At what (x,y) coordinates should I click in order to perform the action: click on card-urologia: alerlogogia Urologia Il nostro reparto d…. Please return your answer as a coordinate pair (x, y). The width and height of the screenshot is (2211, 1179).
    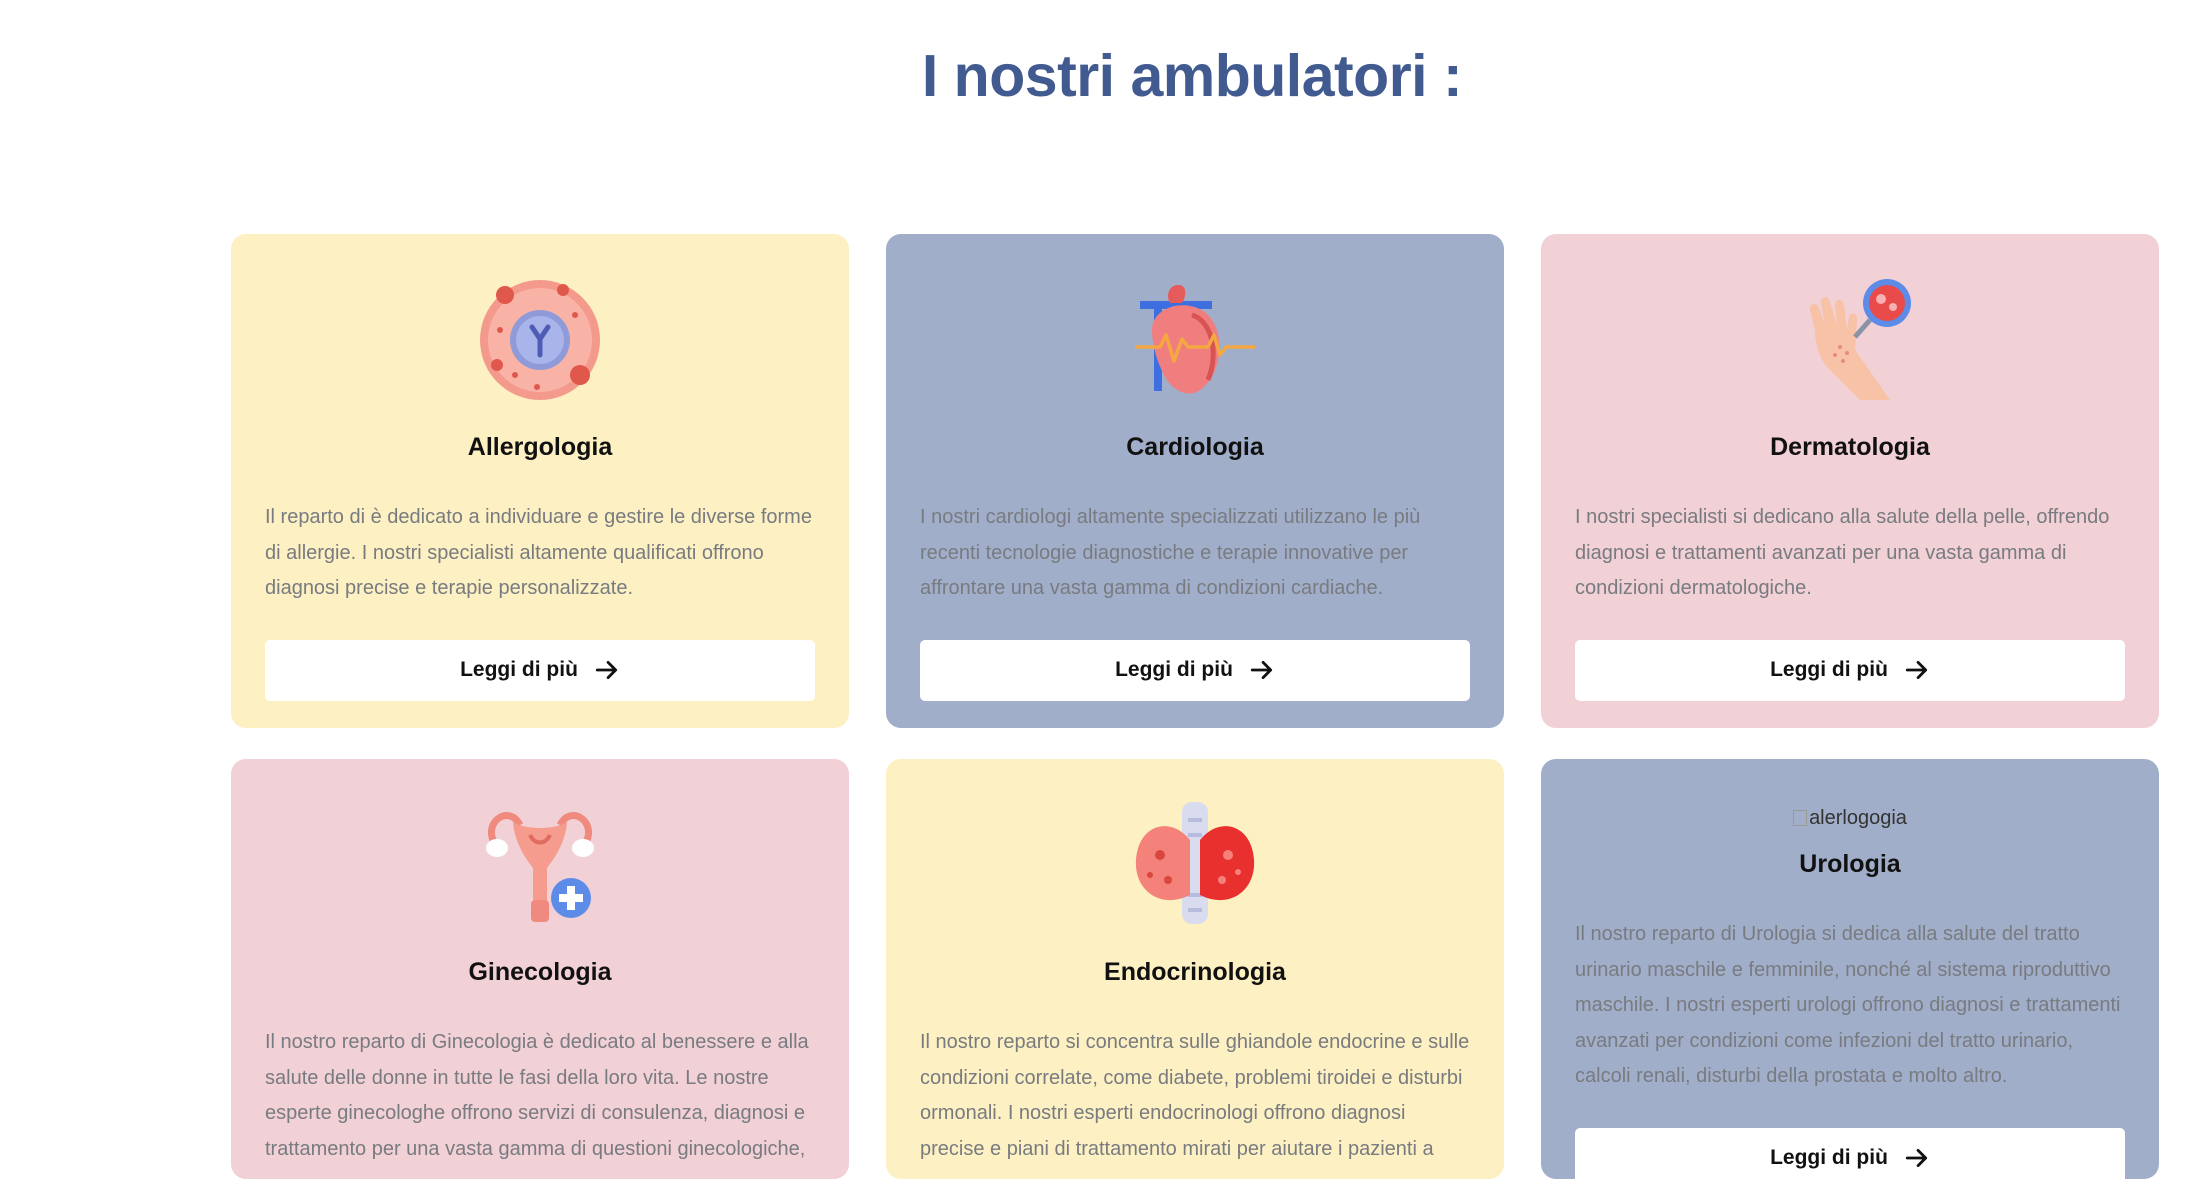
    Looking at the image, I should click on (1850, 969).